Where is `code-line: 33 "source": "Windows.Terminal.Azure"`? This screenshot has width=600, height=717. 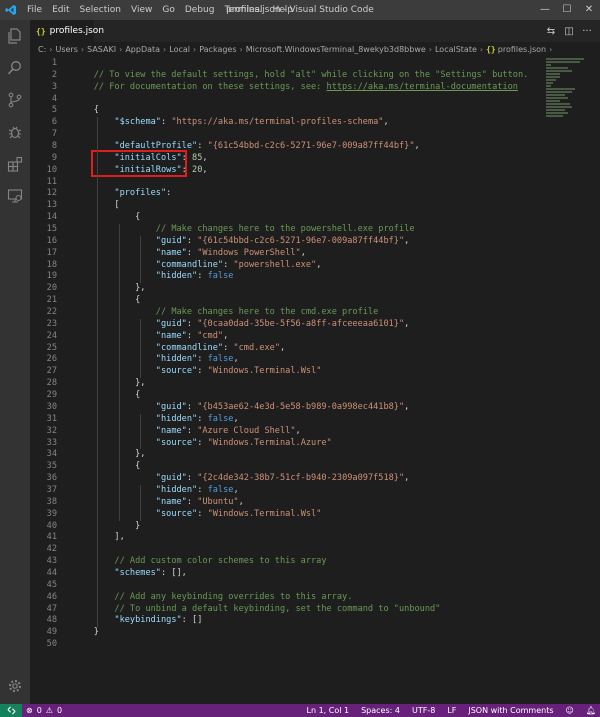
code-line: 33 "source": "Windows.Terminal.Azure" is located at coordinates (279, 444).